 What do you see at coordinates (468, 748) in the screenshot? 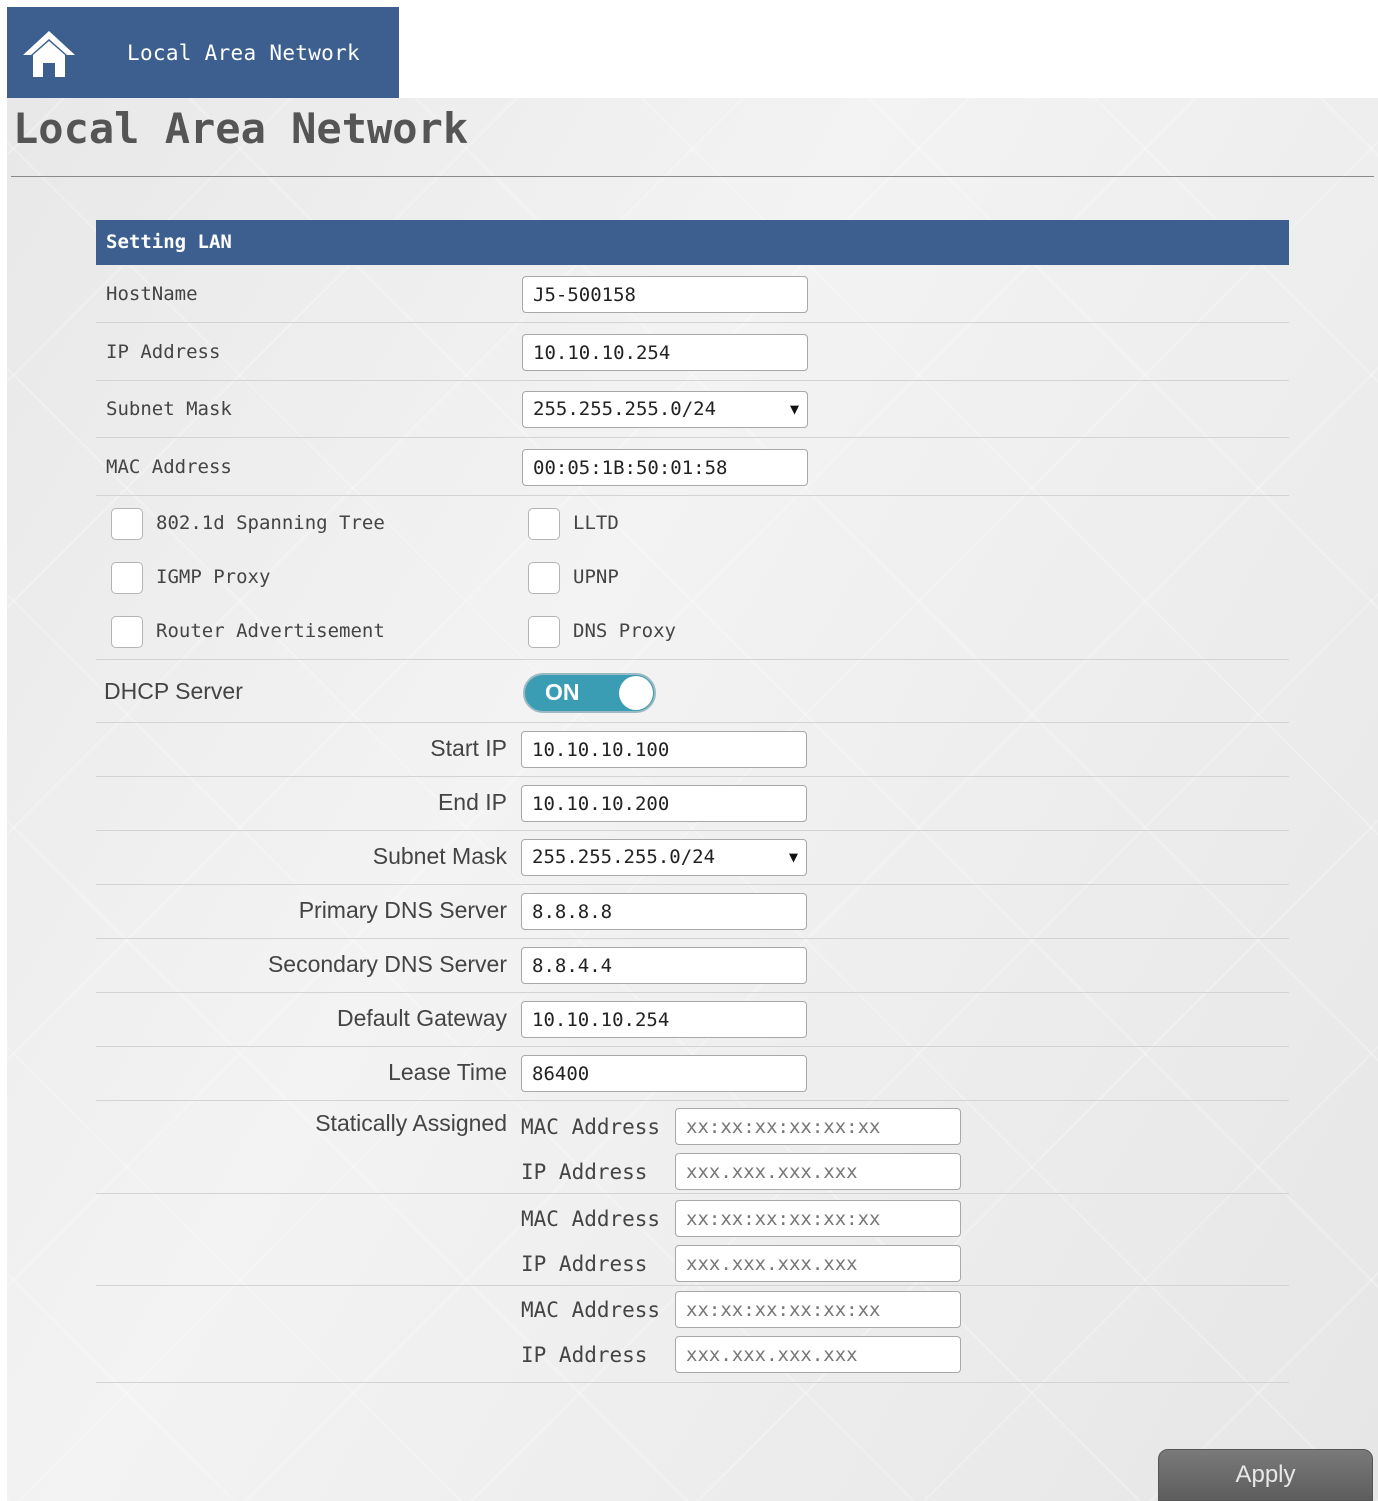
I see `start-ip-label: Start IP` at bounding box center [468, 748].